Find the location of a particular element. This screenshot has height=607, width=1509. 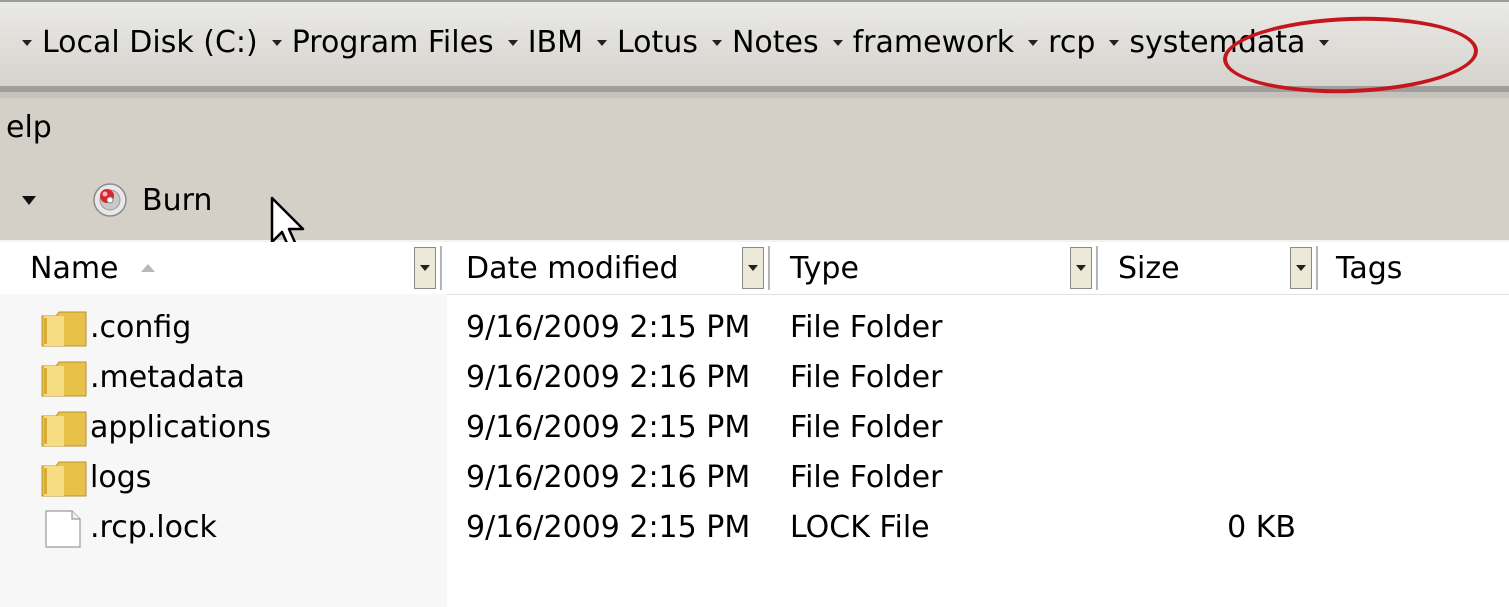

burn-label: Burn is located at coordinates (177, 200).